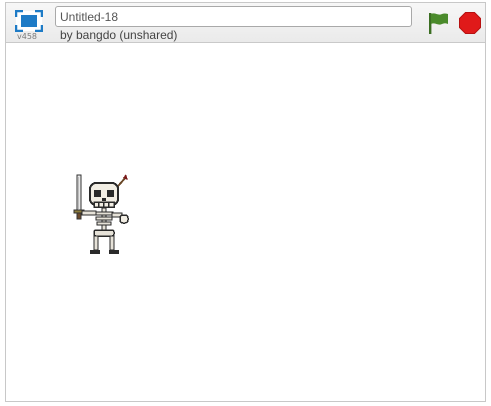 The height and width of the screenshot is (406, 491). Describe the element at coordinates (29, 21) in the screenshot. I see `fullscreen-icon` at that location.